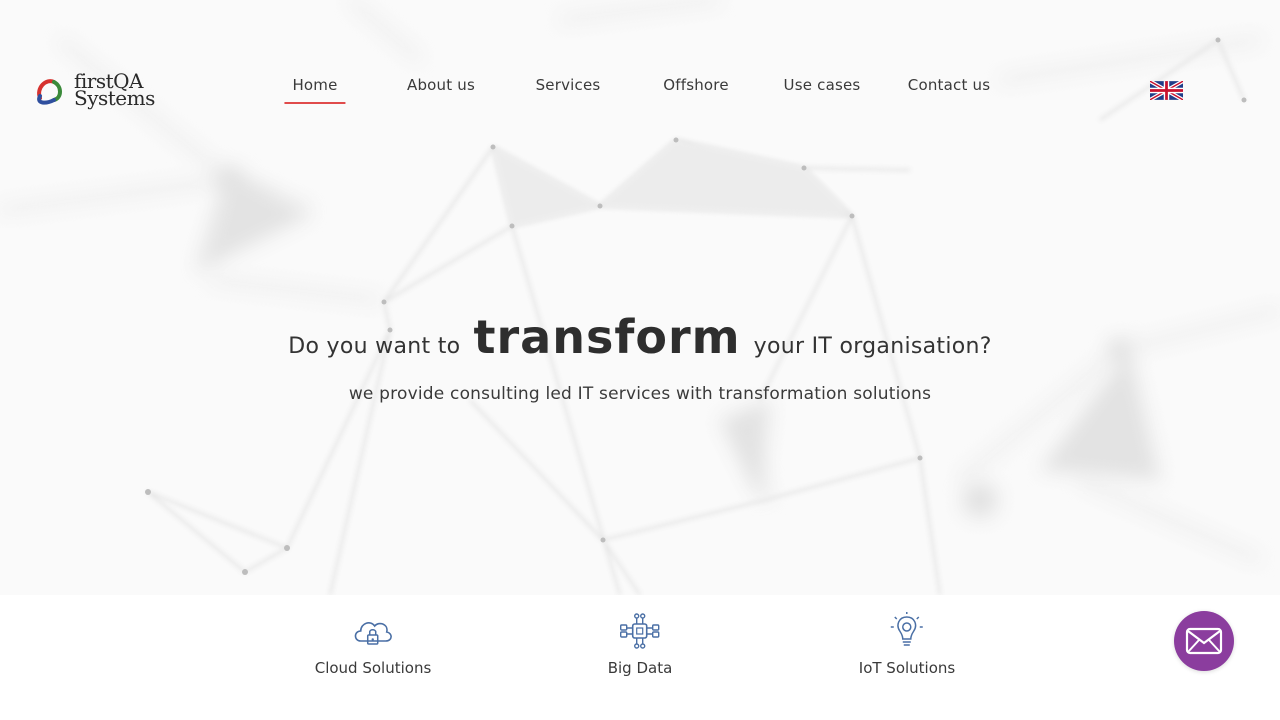  I want to click on contact-mail-button, so click(1204, 641).